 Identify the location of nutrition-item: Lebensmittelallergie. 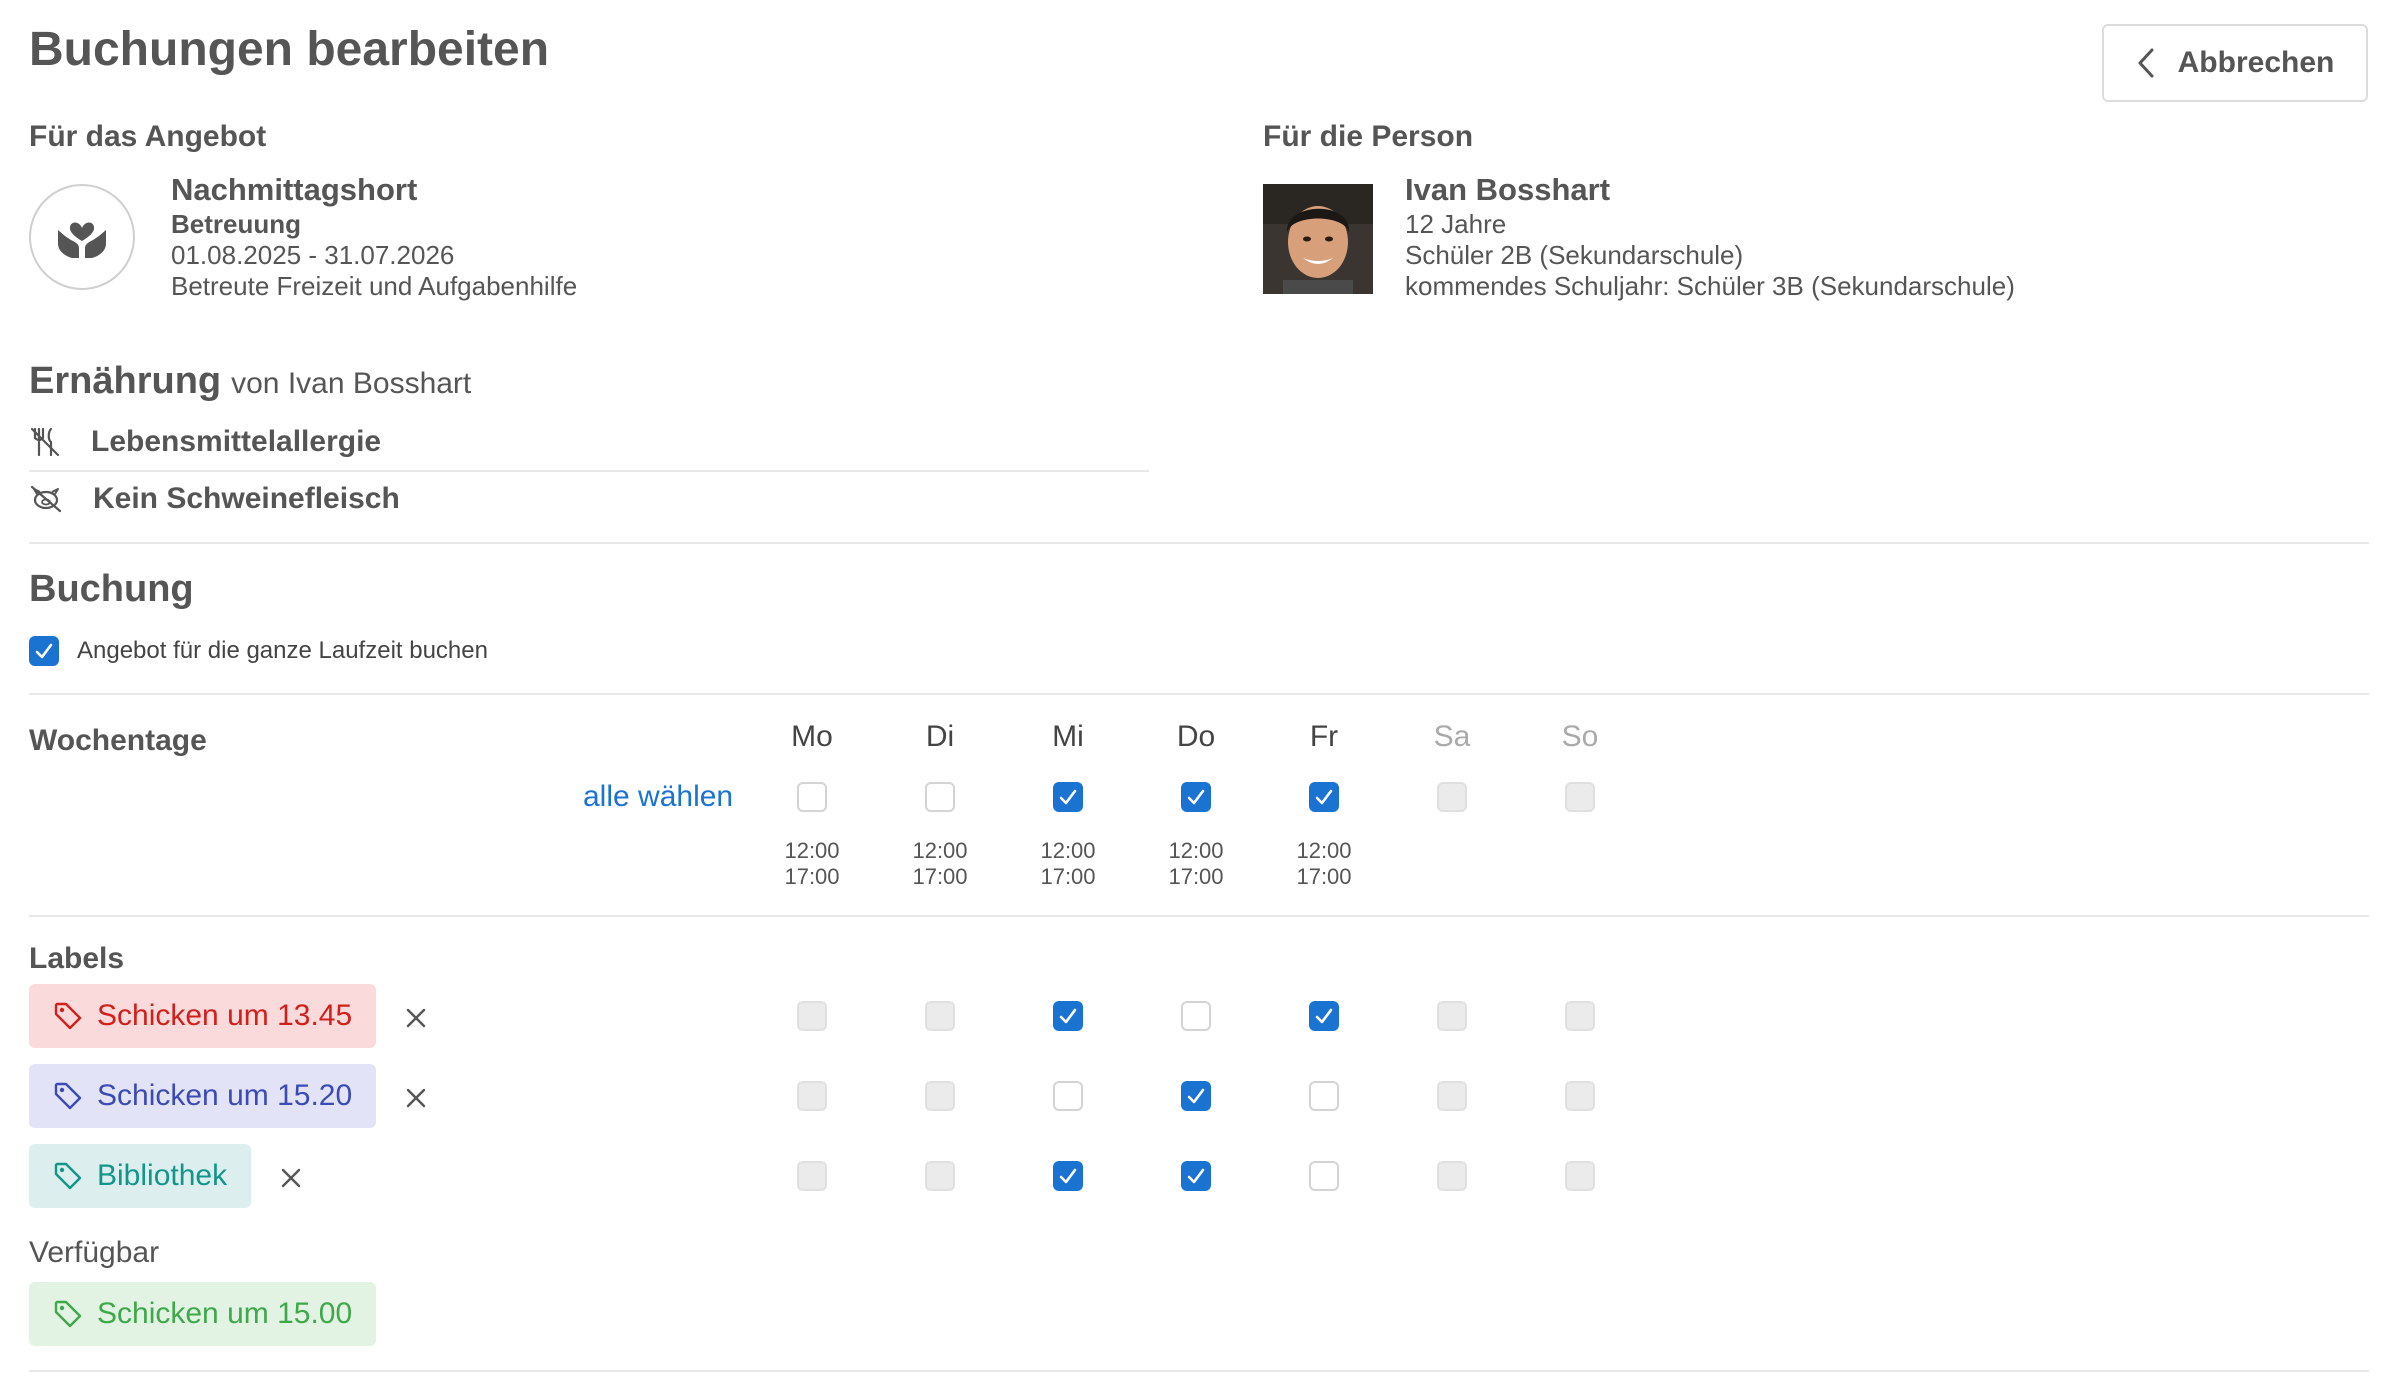
(589, 442).